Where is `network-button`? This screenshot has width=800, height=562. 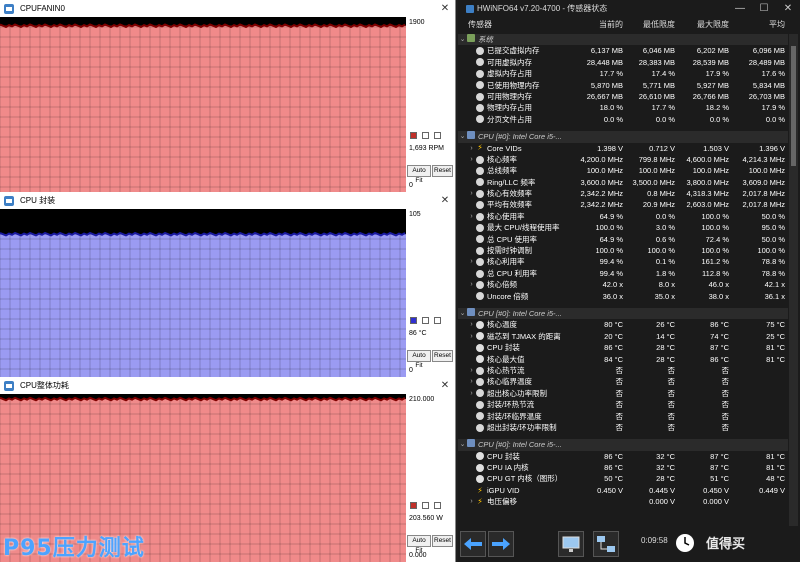 network-button is located at coordinates (571, 544).